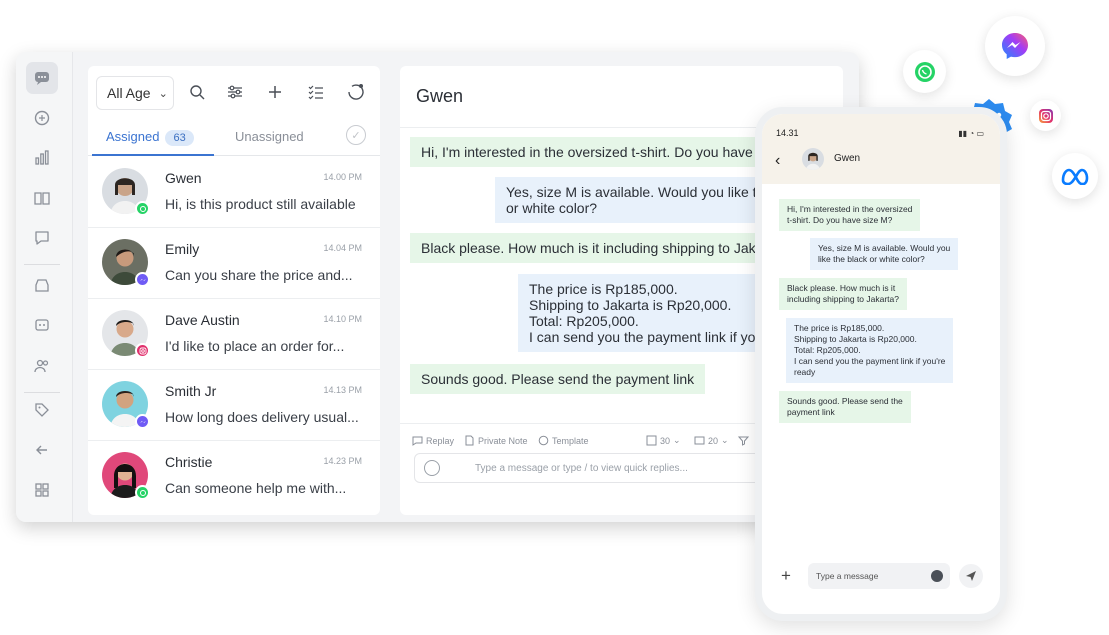 This screenshot has height=635, width=1109. Describe the element at coordinates (153, 155) in the screenshot. I see `active-tab-indicator` at that location.